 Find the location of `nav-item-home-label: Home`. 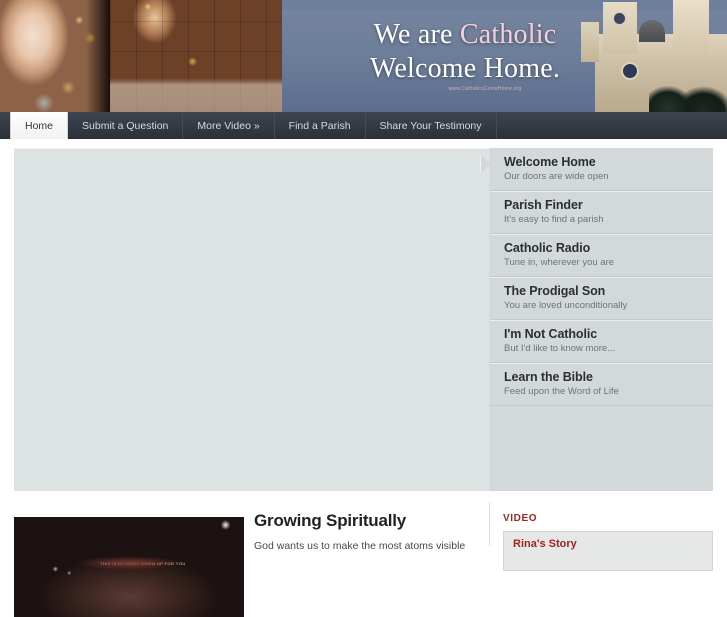

nav-item-home-label: Home is located at coordinates (39, 125).